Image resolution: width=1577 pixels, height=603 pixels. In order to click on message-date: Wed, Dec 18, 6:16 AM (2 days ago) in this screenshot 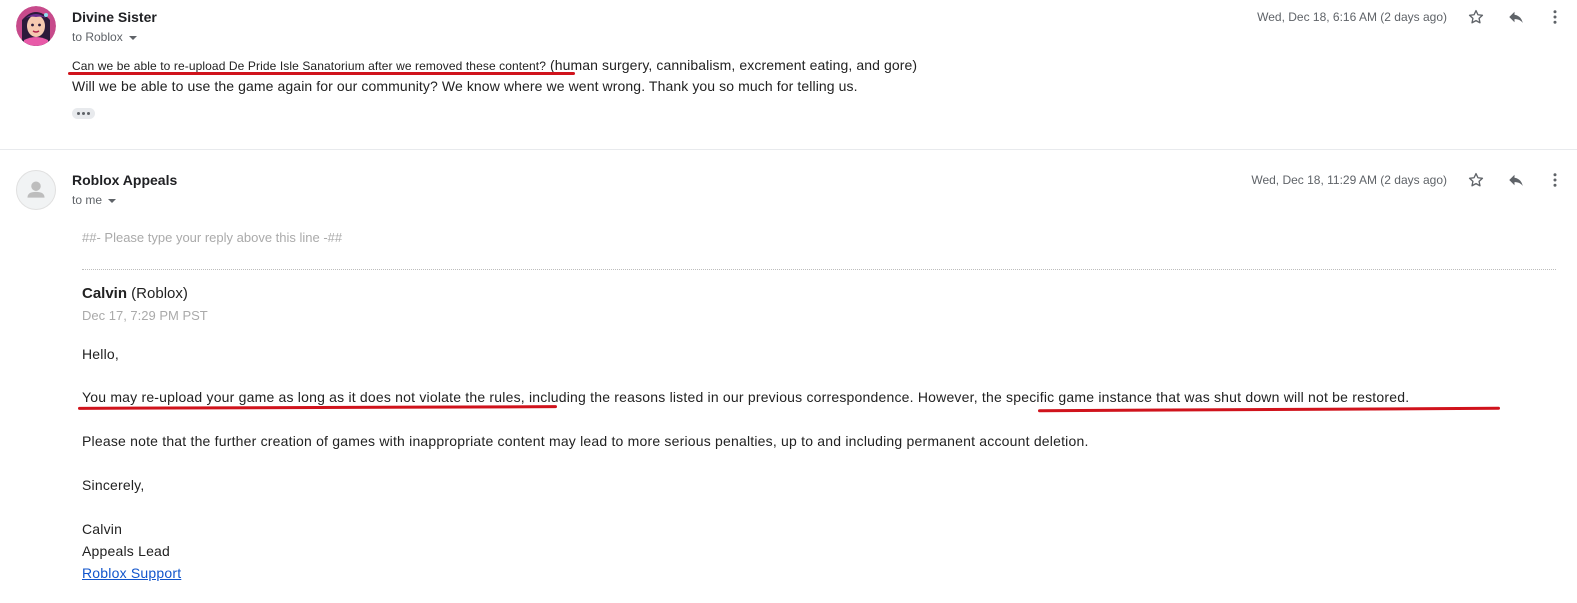, I will do `click(1352, 17)`.